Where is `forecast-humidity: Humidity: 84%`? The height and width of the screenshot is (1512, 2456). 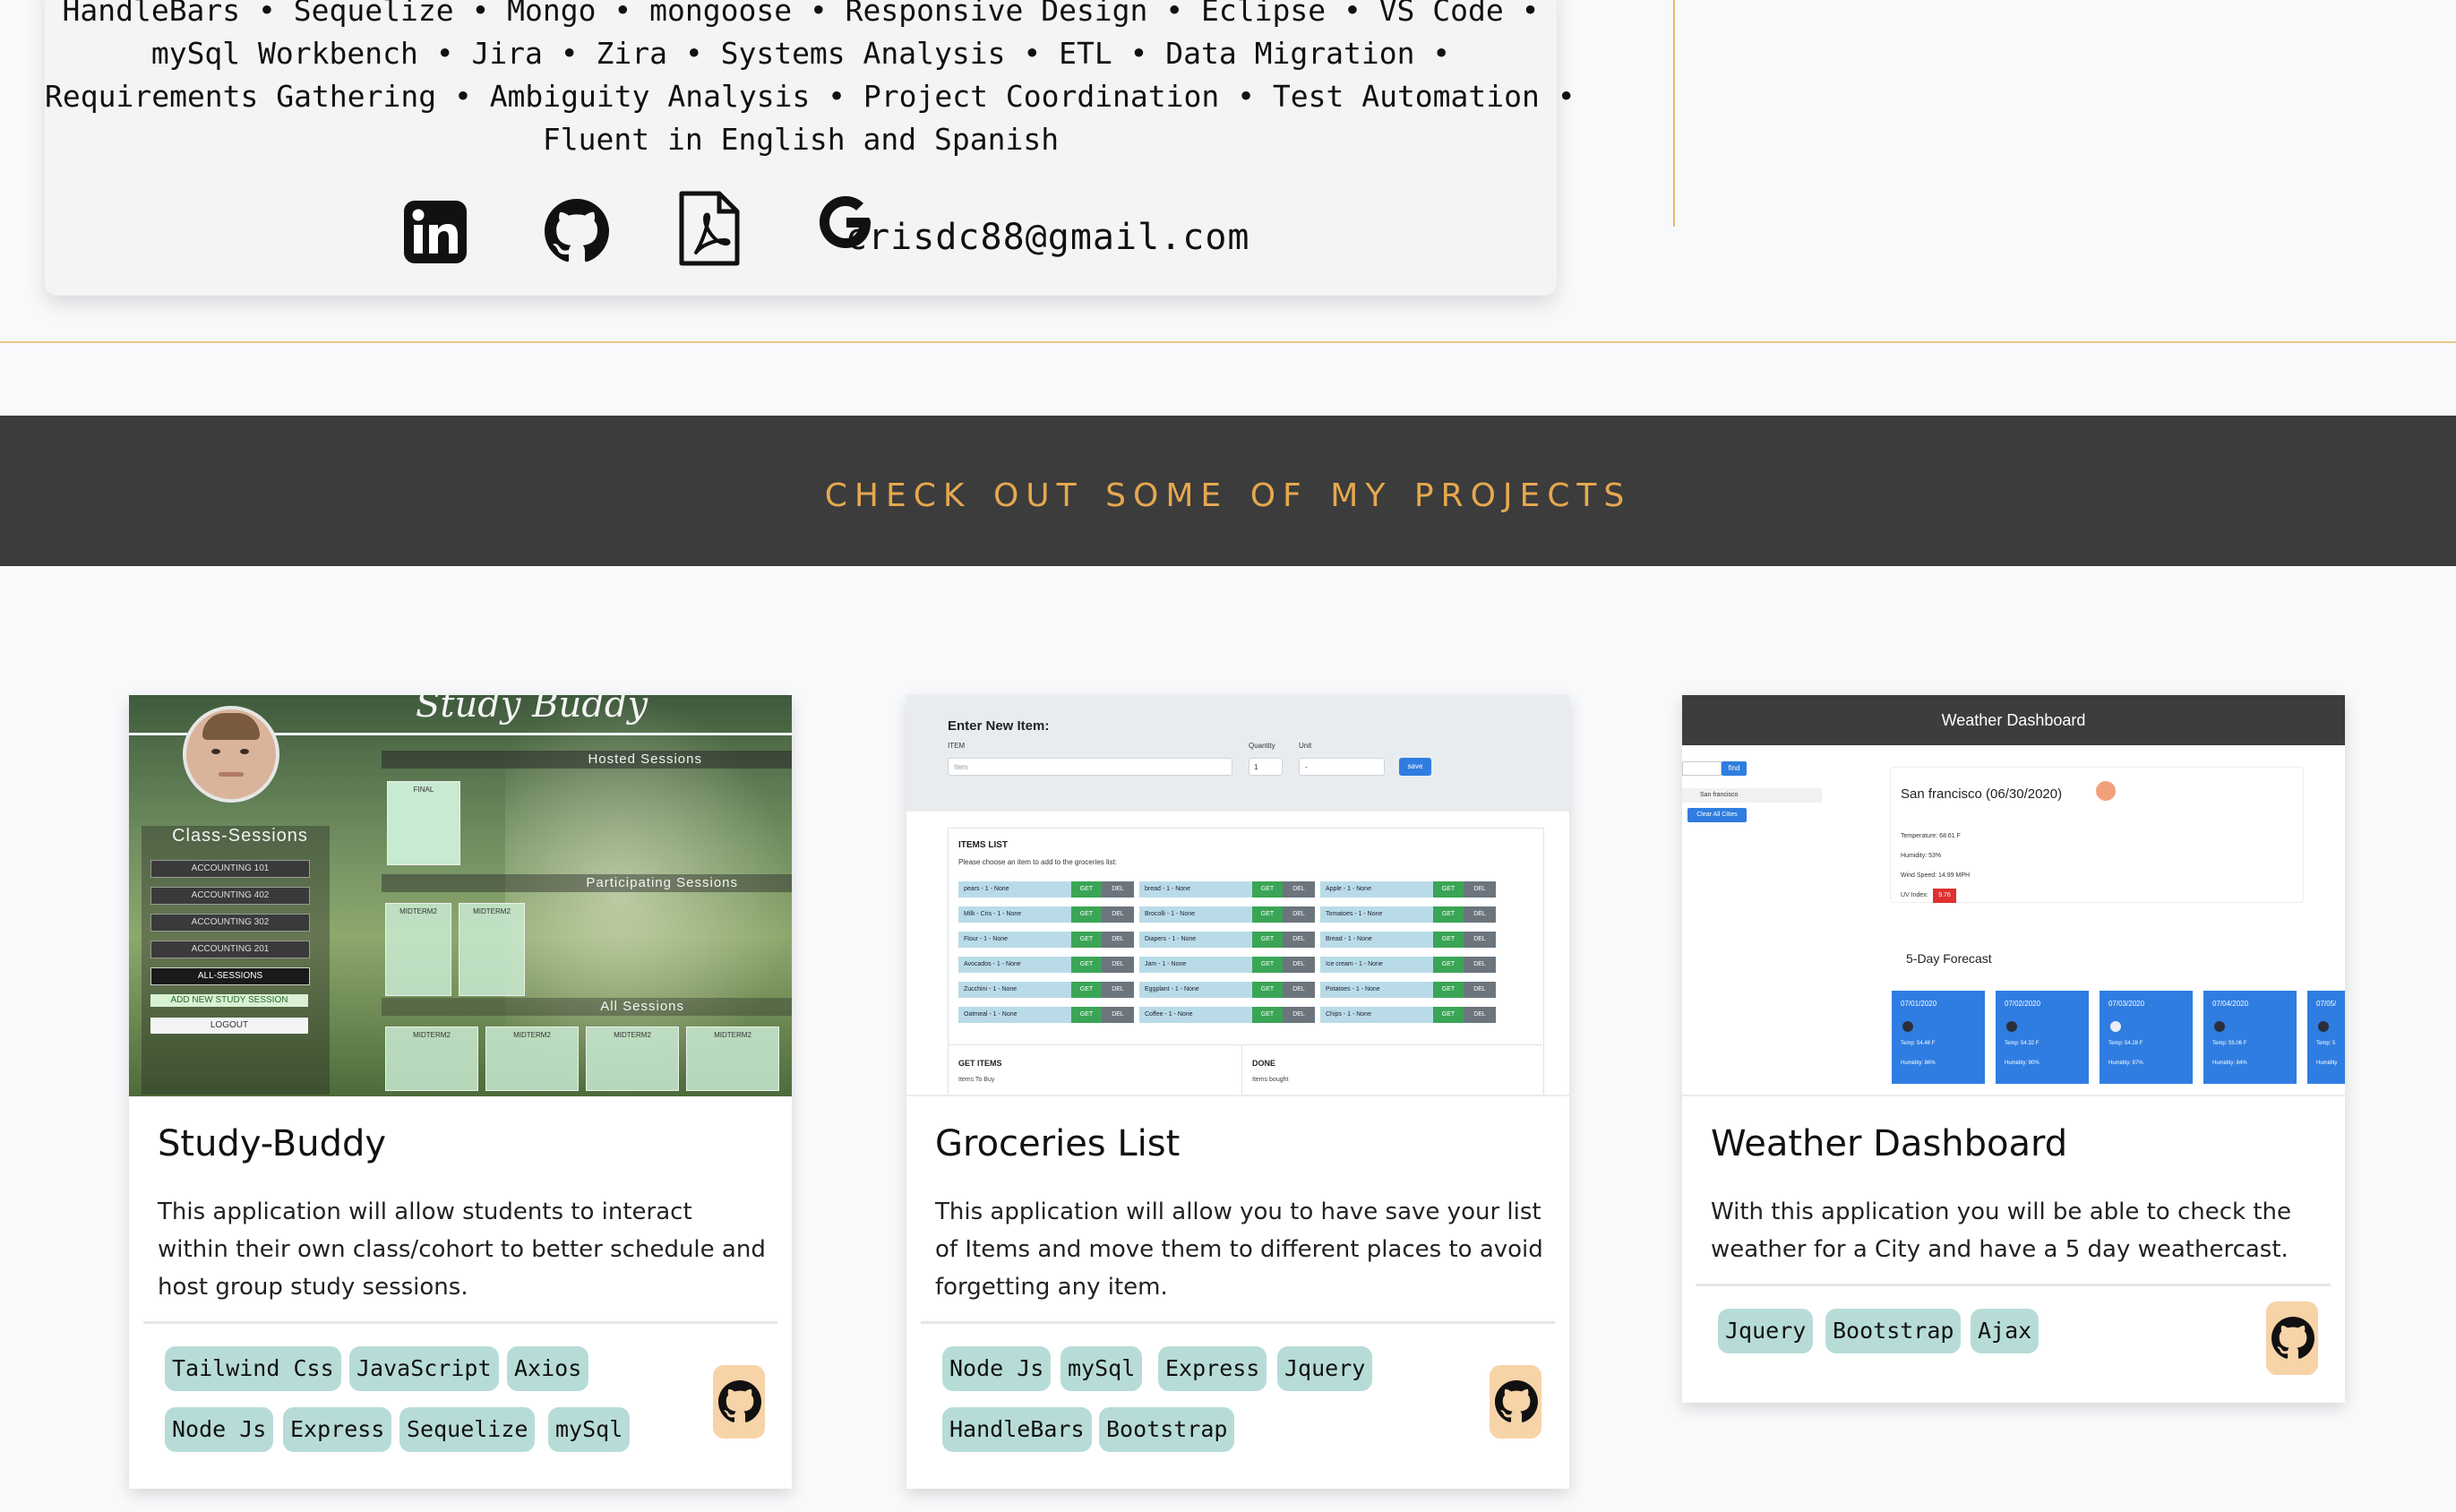 forecast-humidity: Humidity: 84% is located at coordinates (2229, 1063).